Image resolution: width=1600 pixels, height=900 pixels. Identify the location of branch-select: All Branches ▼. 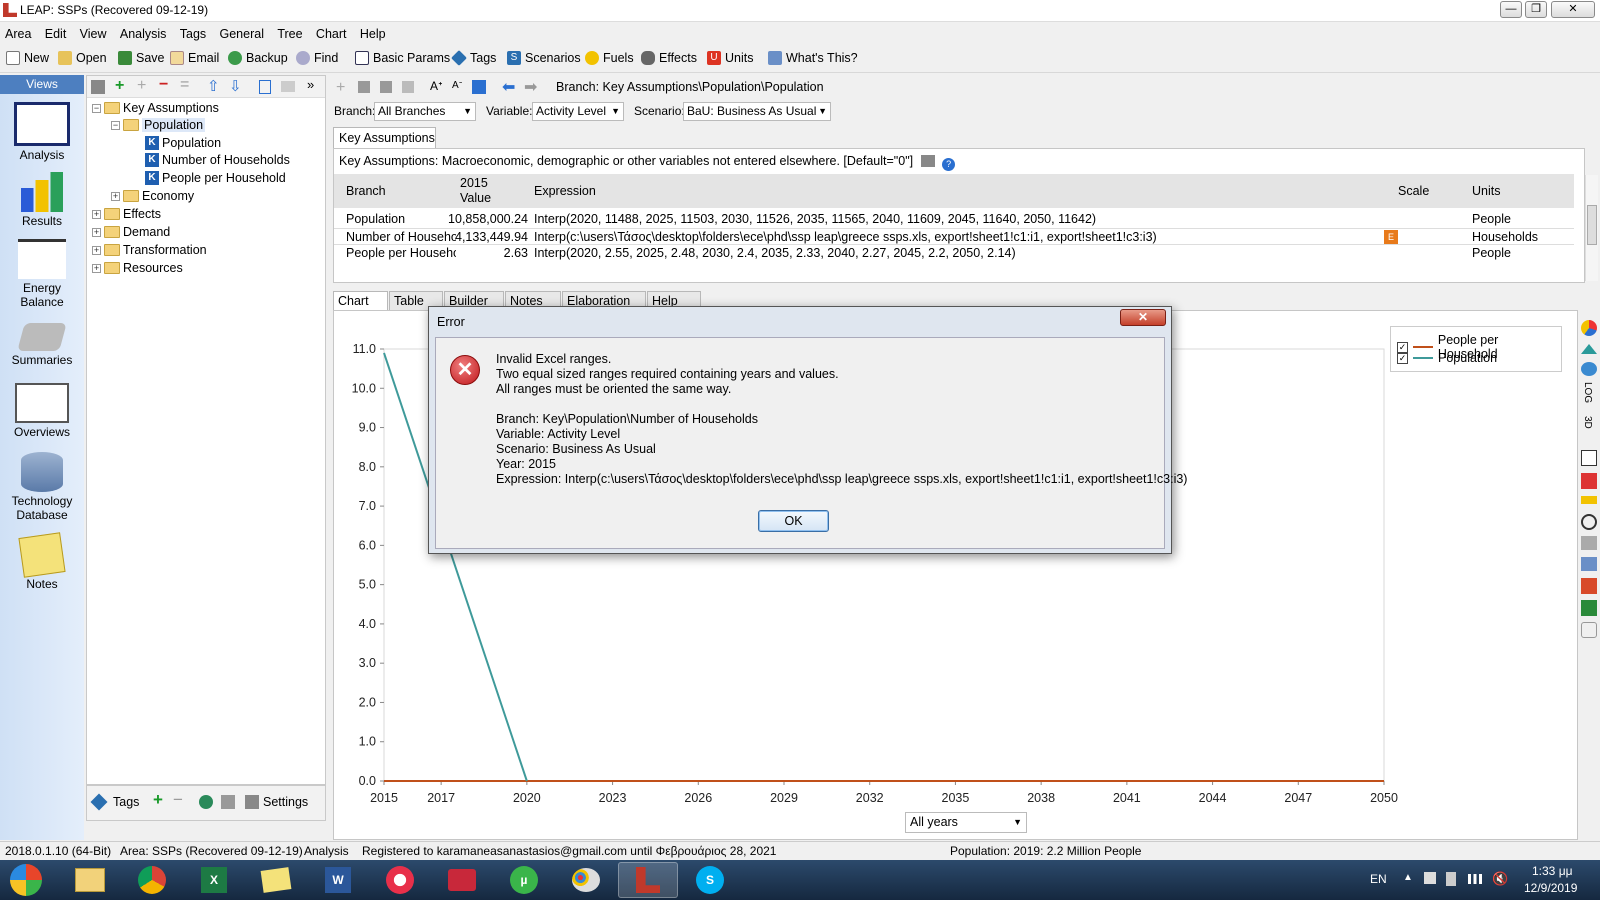
(425, 111).